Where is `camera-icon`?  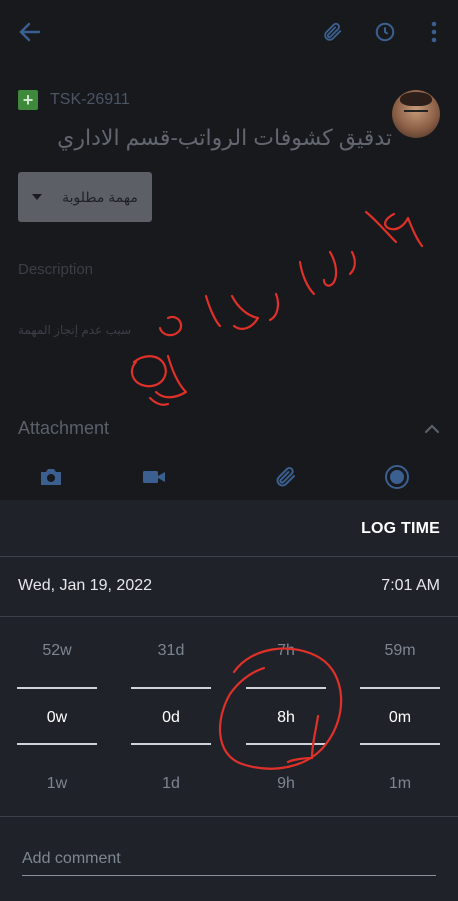
camera-icon is located at coordinates (51, 477).